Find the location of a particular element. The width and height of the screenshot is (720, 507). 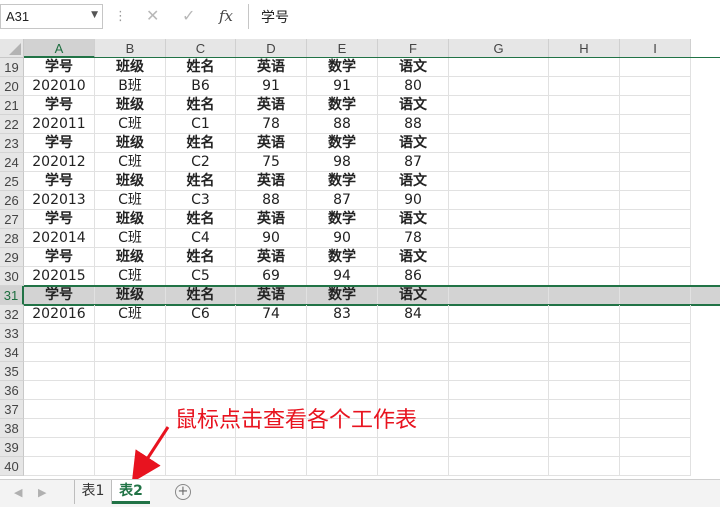

table-row: 202011 C班 C1 78 88 88 is located at coordinates (372, 124).